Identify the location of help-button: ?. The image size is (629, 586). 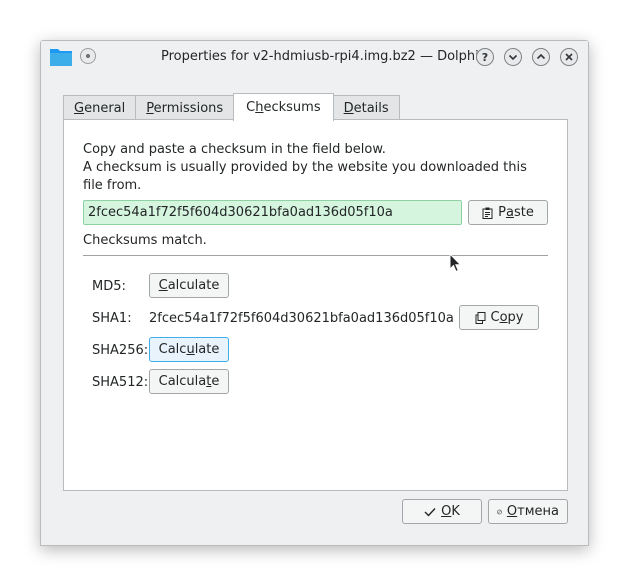
(485, 57).